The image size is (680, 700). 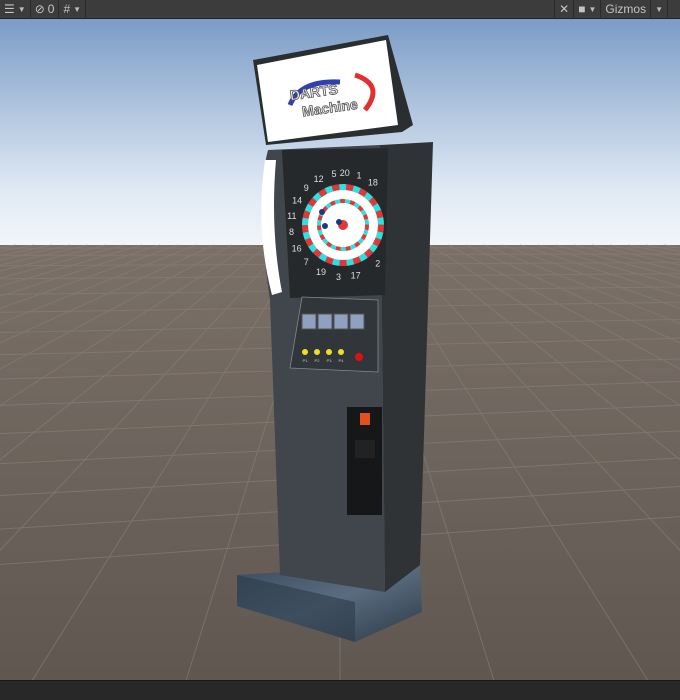 I want to click on grid-toggle: # ▼, so click(x=73, y=9).